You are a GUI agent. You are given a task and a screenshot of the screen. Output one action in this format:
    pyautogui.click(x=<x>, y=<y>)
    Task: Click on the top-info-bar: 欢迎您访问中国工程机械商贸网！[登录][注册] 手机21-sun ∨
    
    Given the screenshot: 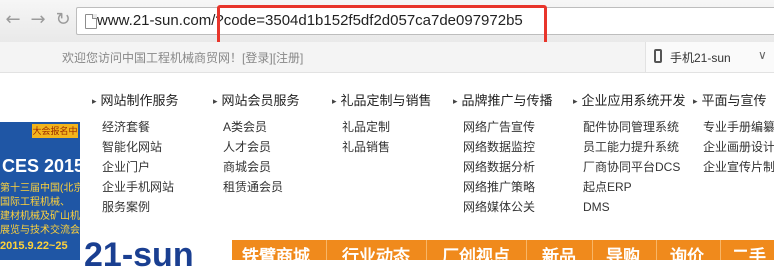 What is the action you would take?
    pyautogui.click(x=387, y=57)
    